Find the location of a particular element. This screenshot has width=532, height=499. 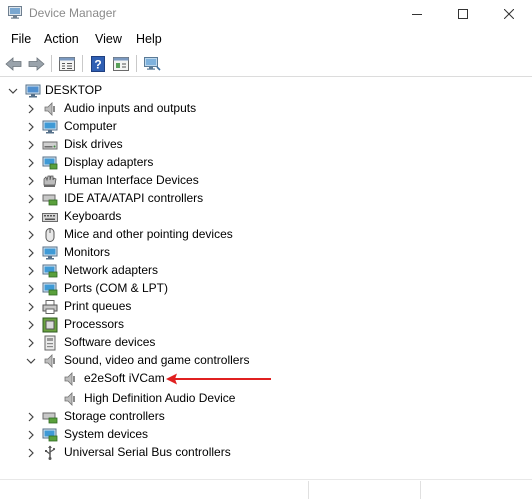

help-button: ? is located at coordinates (98, 63).